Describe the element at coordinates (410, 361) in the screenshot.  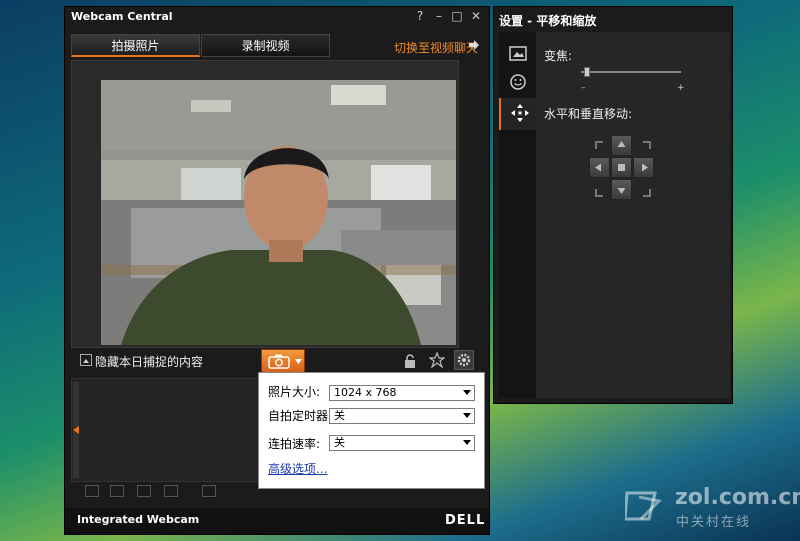
I see `lock-icon` at that location.